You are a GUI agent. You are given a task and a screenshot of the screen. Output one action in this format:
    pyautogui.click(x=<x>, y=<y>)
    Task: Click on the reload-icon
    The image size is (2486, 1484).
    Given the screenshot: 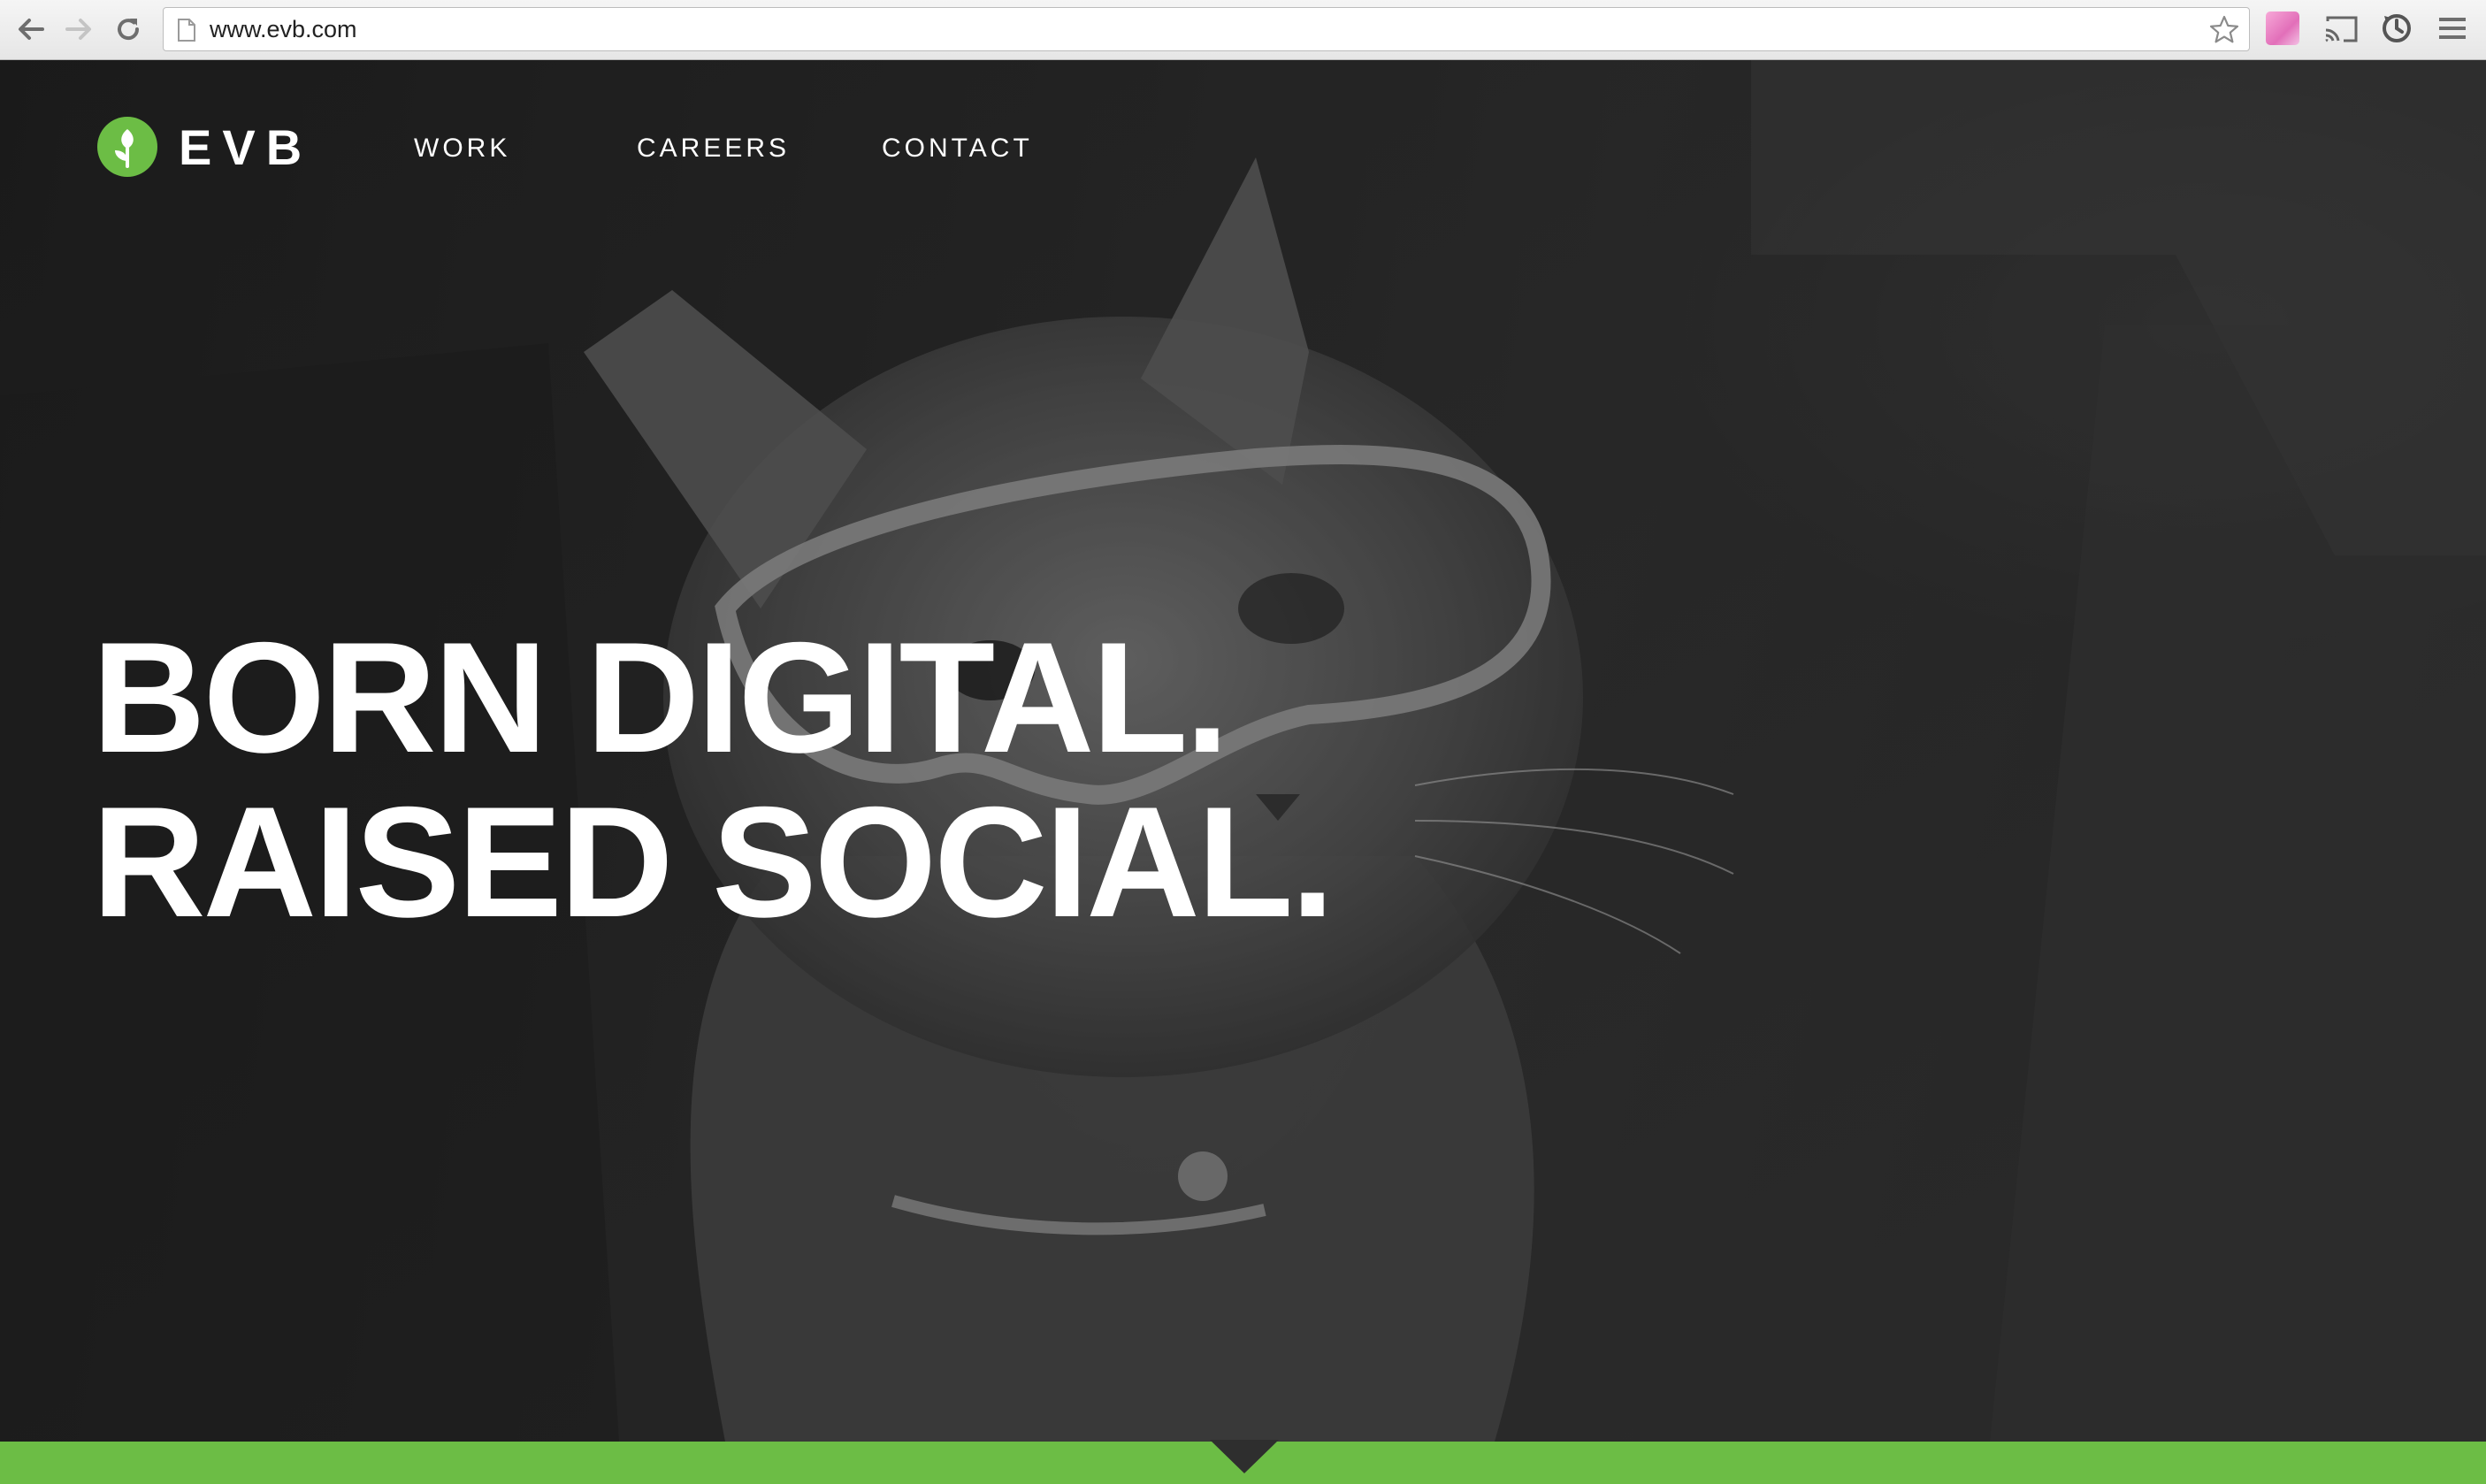 What is the action you would take?
    pyautogui.click(x=129, y=30)
    